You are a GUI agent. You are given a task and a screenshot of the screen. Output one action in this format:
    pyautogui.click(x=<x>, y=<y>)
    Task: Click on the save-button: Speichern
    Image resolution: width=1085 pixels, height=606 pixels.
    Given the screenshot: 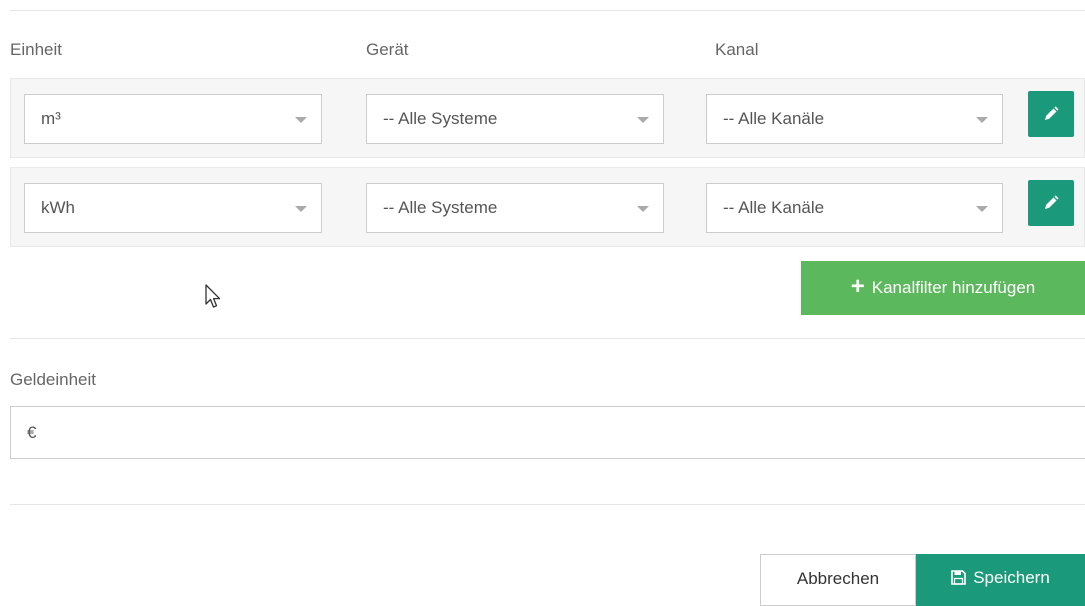 What is the action you would take?
    pyautogui.click(x=1000, y=580)
    